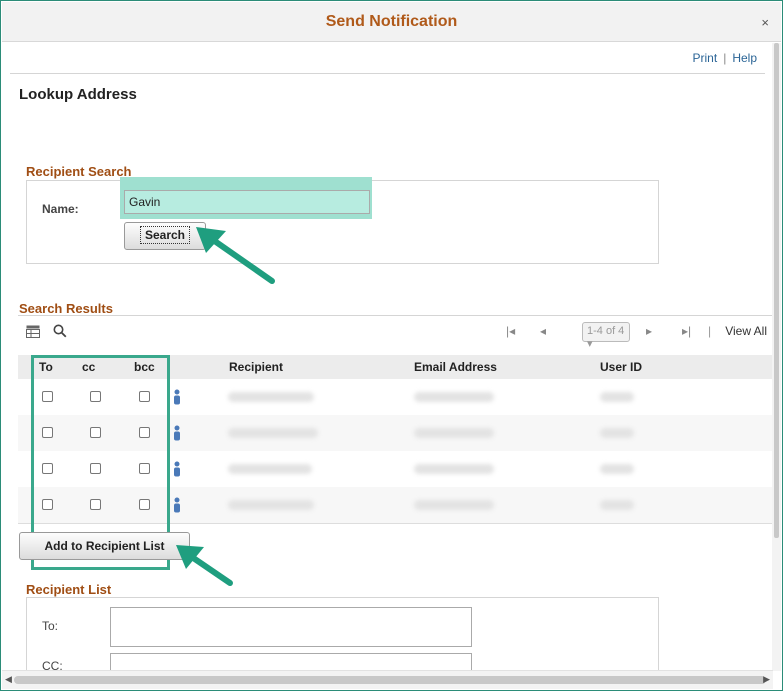  I want to click on search-icon, so click(60, 331).